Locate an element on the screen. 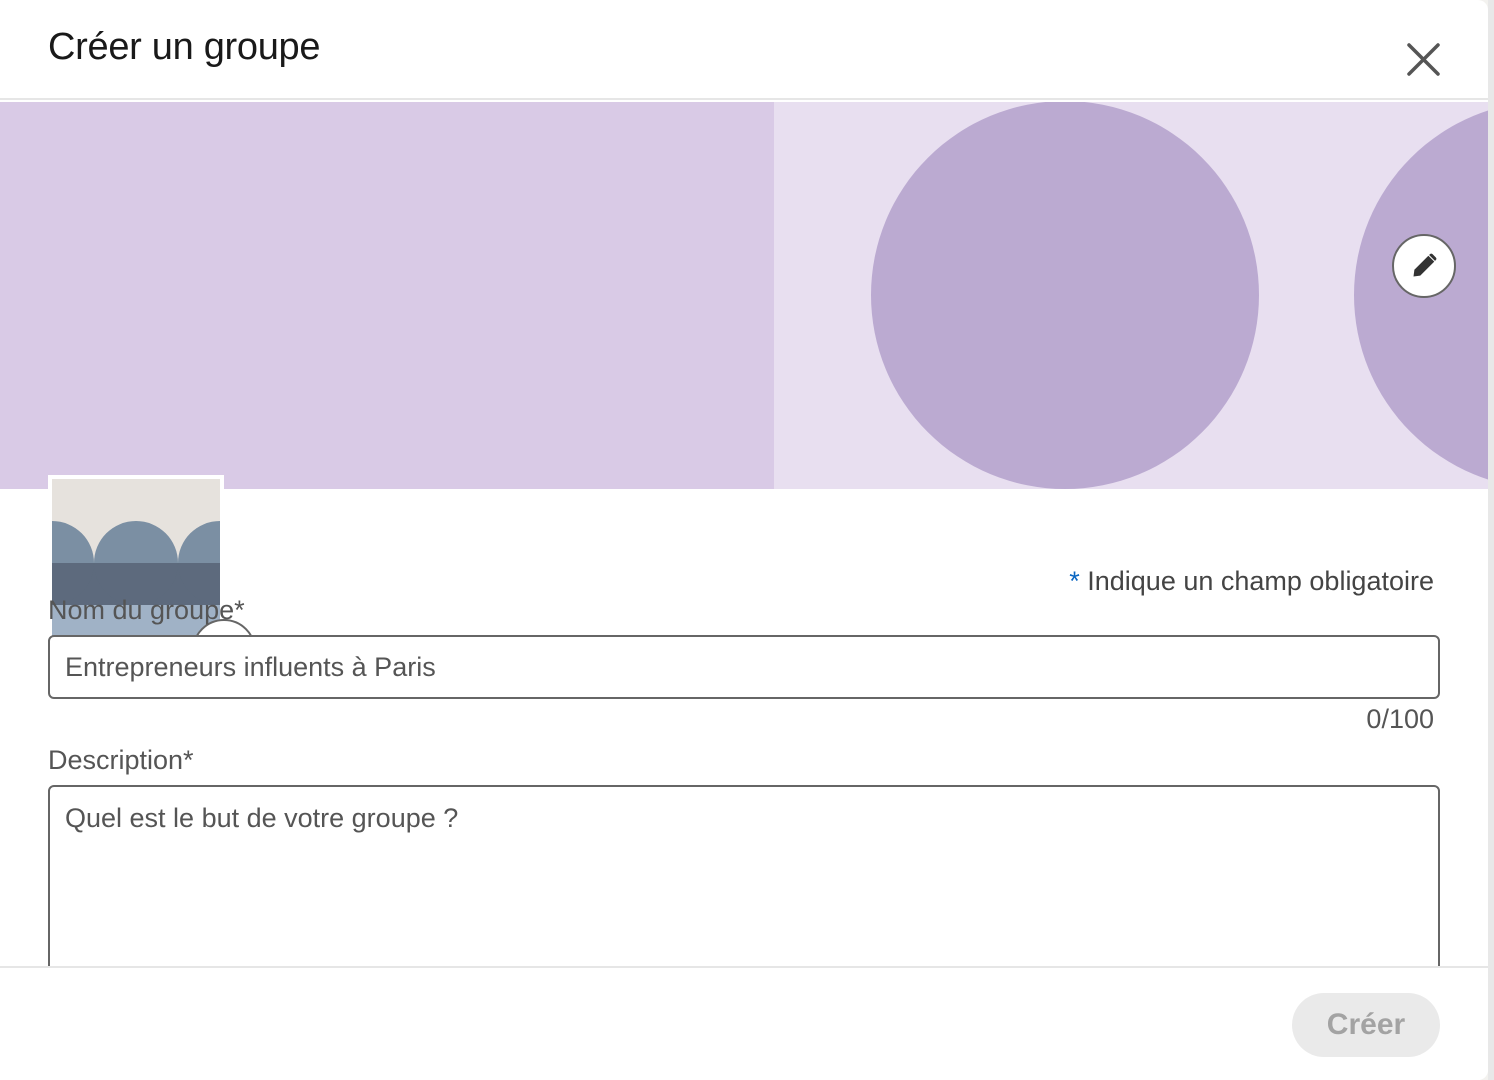  close-button is located at coordinates (1423, 60).